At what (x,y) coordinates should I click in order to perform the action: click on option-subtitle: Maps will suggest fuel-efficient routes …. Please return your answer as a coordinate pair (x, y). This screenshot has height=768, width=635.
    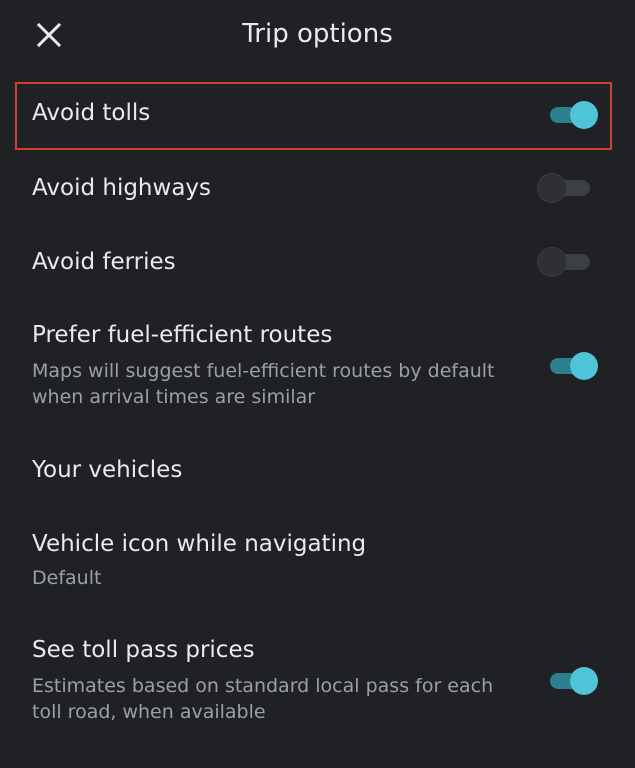
    Looking at the image, I should click on (263, 371).